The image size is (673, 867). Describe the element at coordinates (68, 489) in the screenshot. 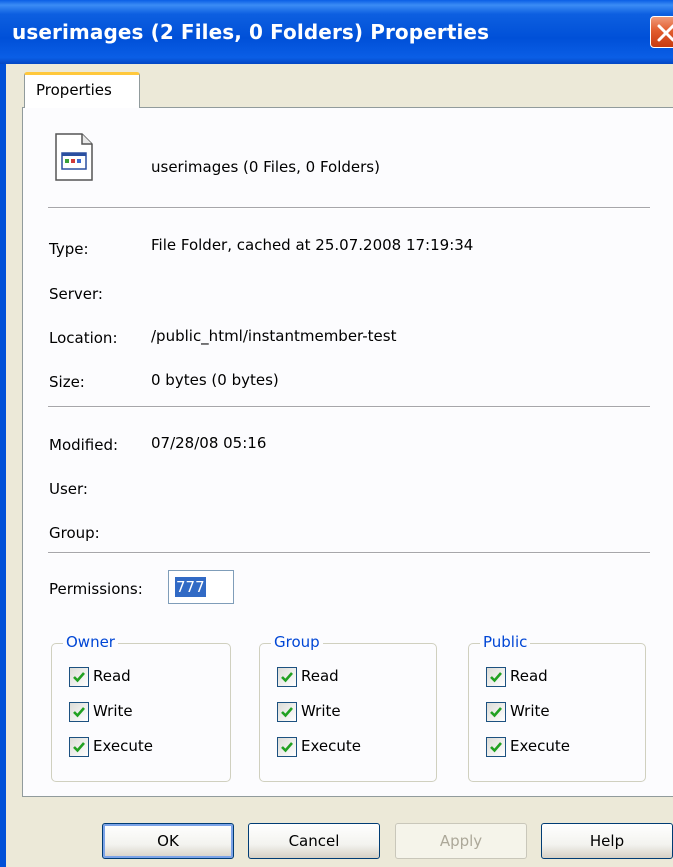

I see `user-label: User:` at that location.